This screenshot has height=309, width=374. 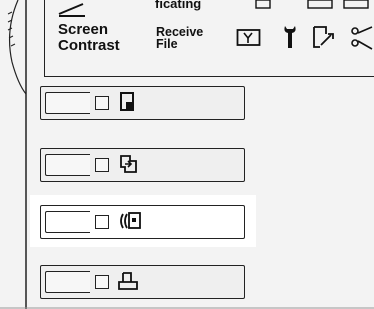 I want to click on screen-contrast-label-line1: Screen, so click(x=83, y=29).